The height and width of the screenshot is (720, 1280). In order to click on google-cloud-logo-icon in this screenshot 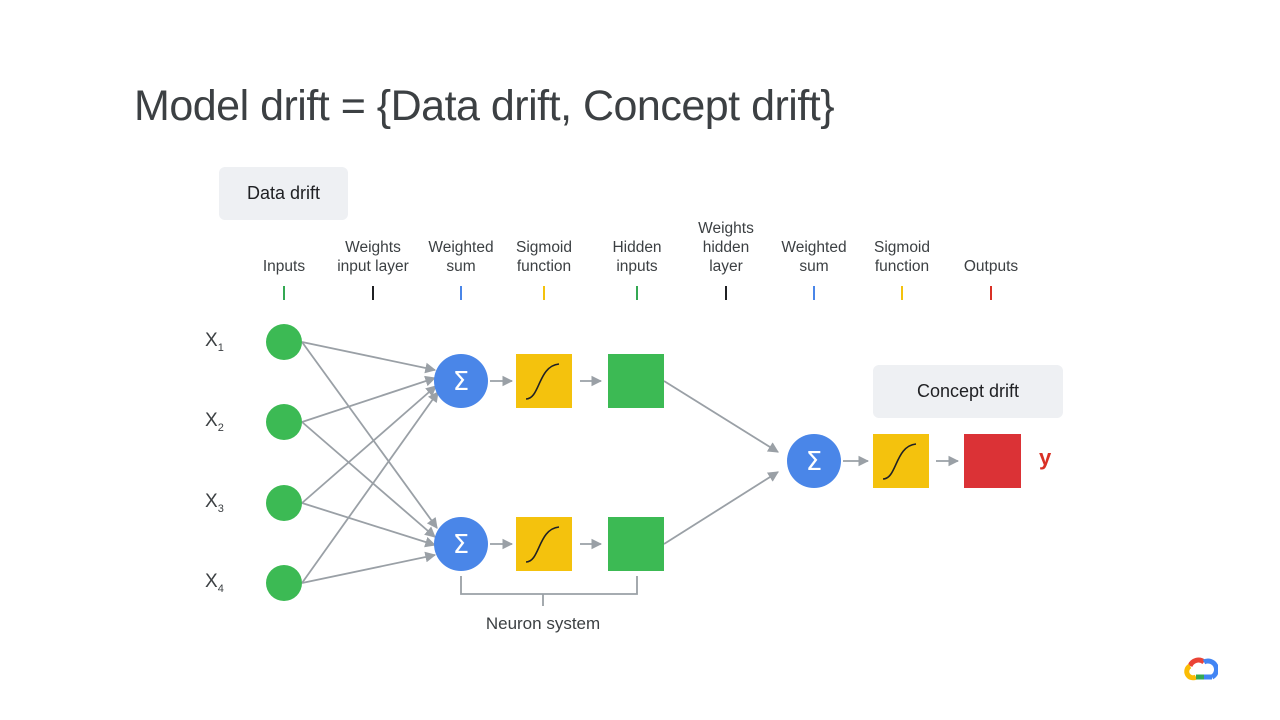, I will do `click(1200, 672)`.